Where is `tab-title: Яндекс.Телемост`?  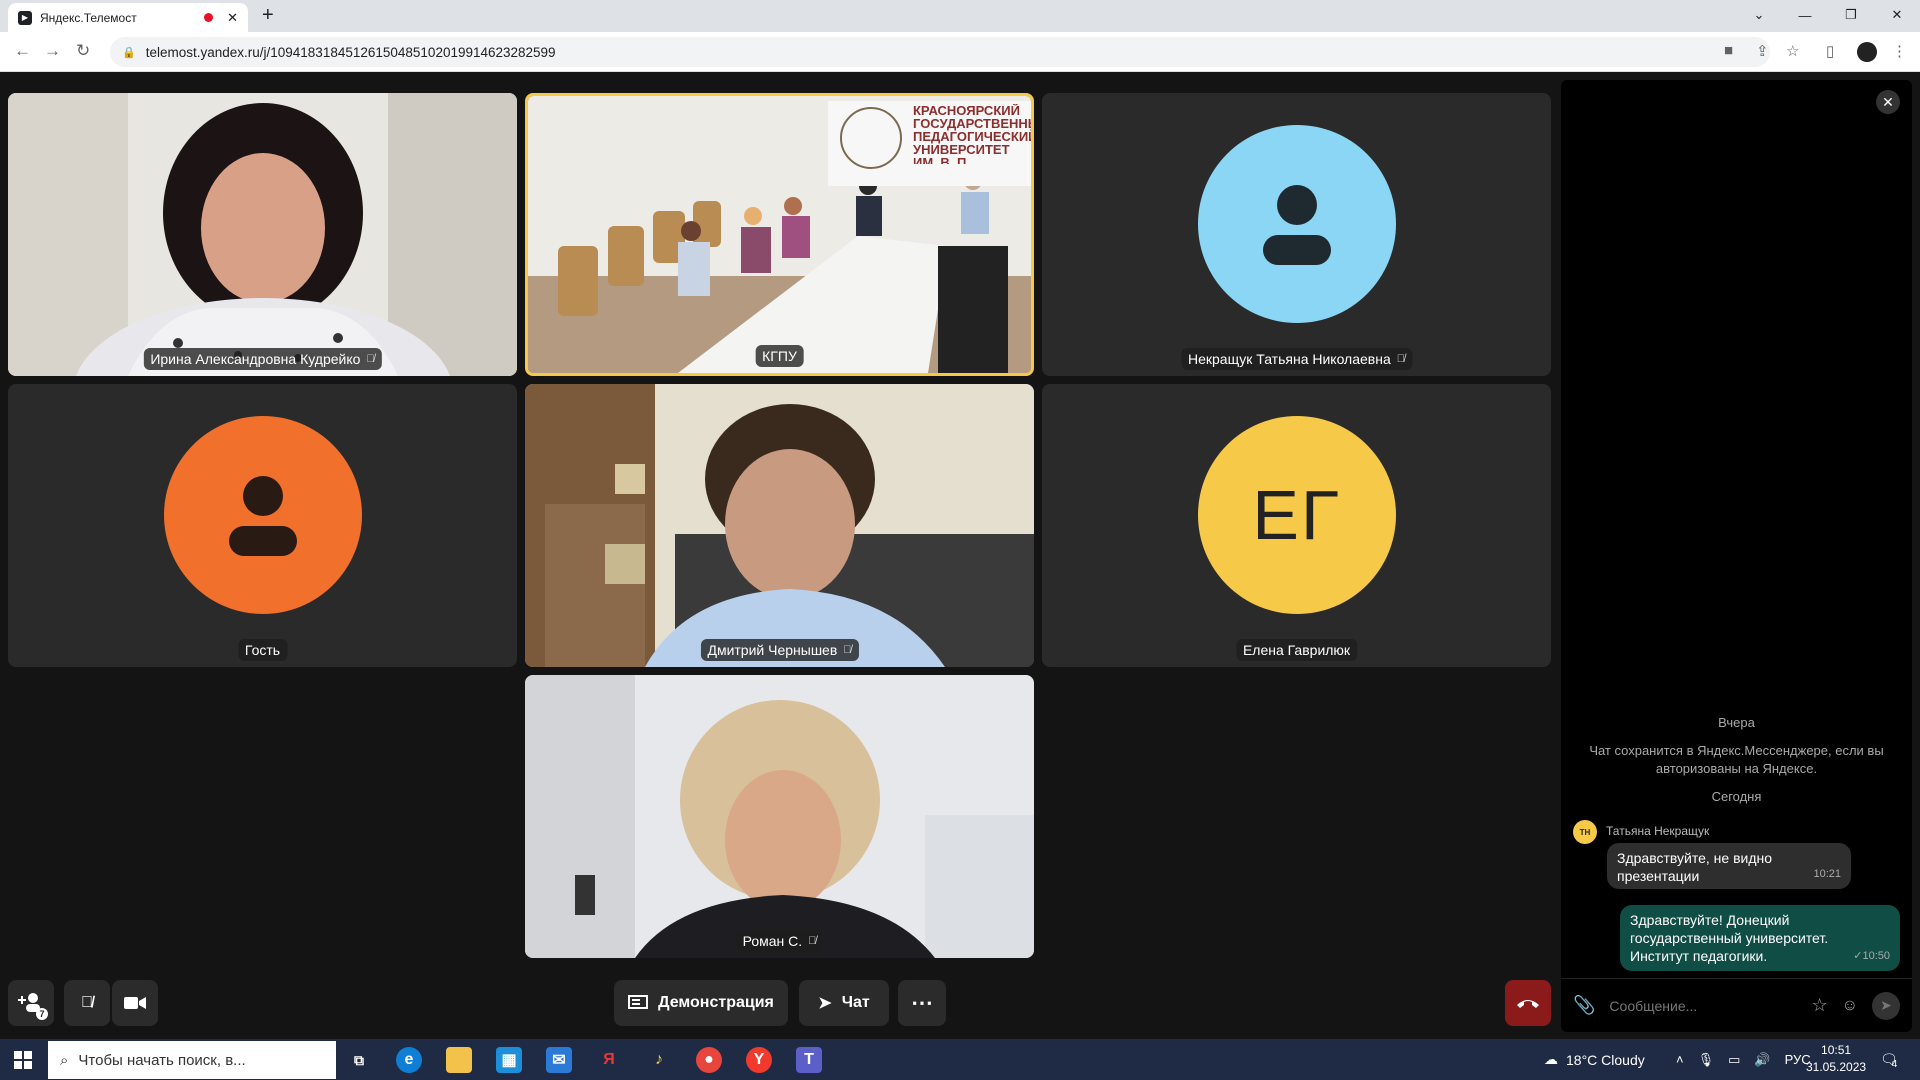 tab-title: Яндекс.Телемост is located at coordinates (88, 17).